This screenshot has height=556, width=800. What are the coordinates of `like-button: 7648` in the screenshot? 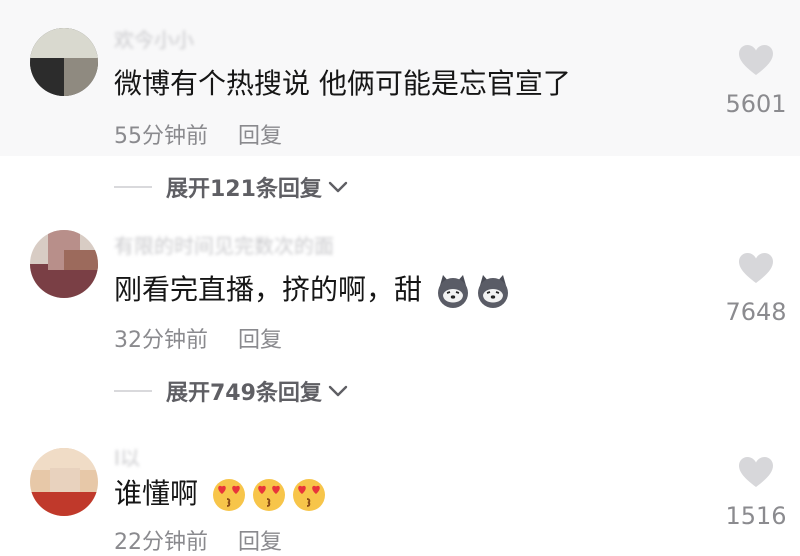 It's located at (756, 289).